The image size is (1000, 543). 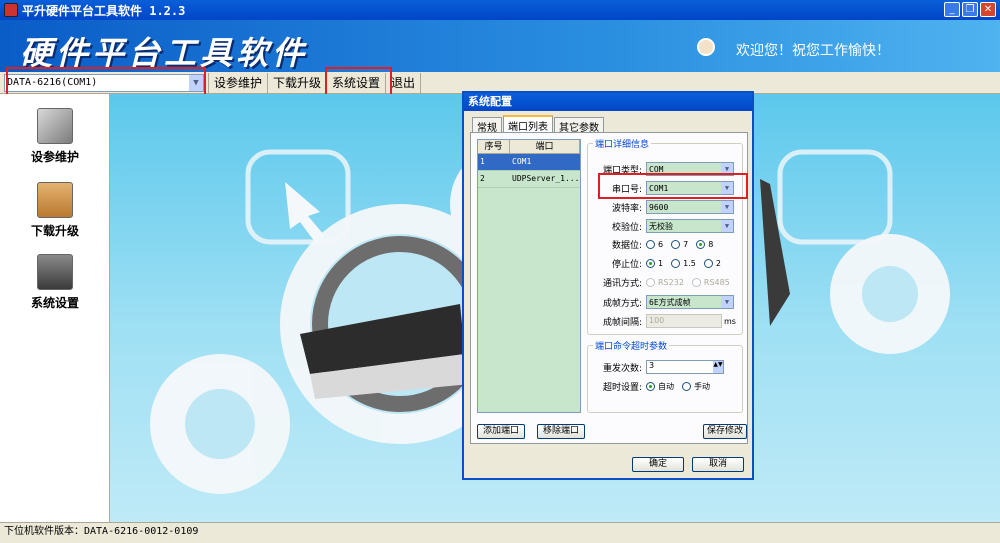 What do you see at coordinates (622, 303) in the screenshot?
I see `frame-mode-label: 成帧方式:` at bounding box center [622, 303].